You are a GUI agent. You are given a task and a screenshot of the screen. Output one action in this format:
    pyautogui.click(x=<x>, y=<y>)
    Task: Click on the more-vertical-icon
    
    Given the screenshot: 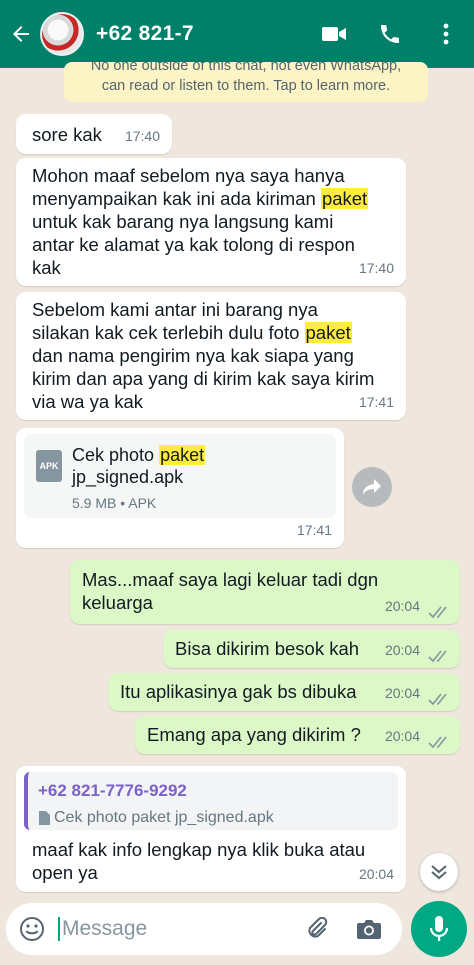 What is the action you would take?
    pyautogui.click(x=446, y=34)
    